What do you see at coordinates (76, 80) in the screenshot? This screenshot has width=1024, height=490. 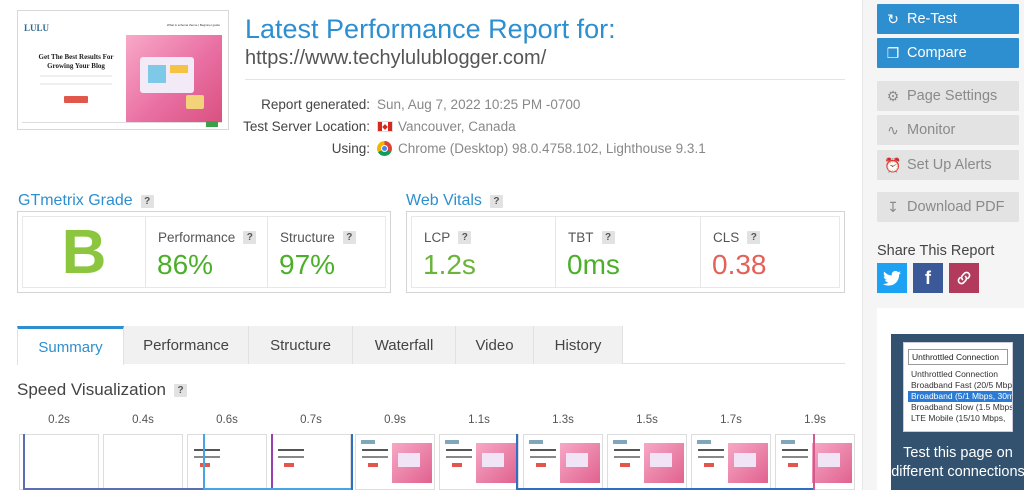 I see `thumb-subtext` at bounding box center [76, 80].